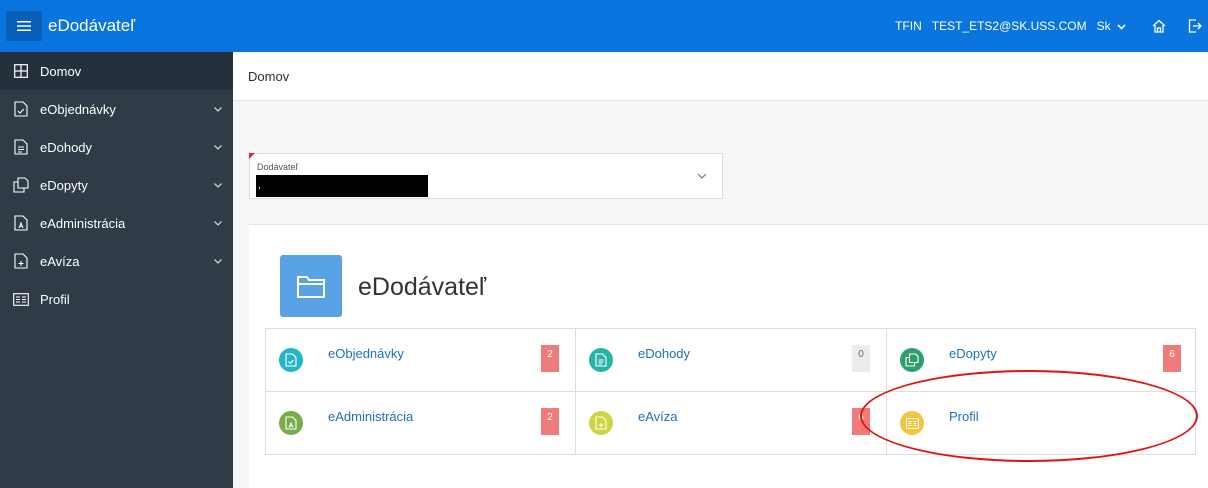  I want to click on tile-eobjednavky: eObjednávky 2, so click(421, 360).